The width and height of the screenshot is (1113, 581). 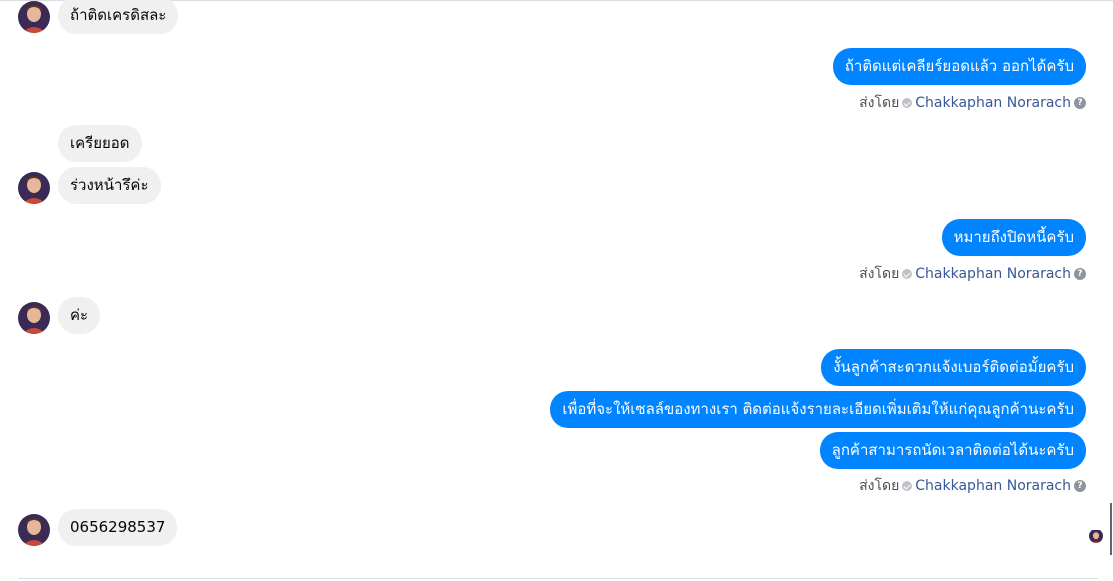 What do you see at coordinates (1111, 529) in the screenshot?
I see `scrollbar-thumb` at bounding box center [1111, 529].